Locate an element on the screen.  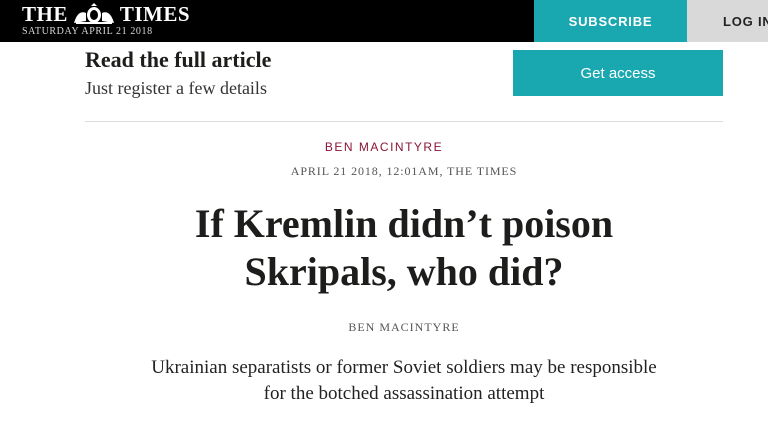
article-meta: APRIL 21 2018, 12:01AM, THE TIMES is located at coordinates (404, 171).